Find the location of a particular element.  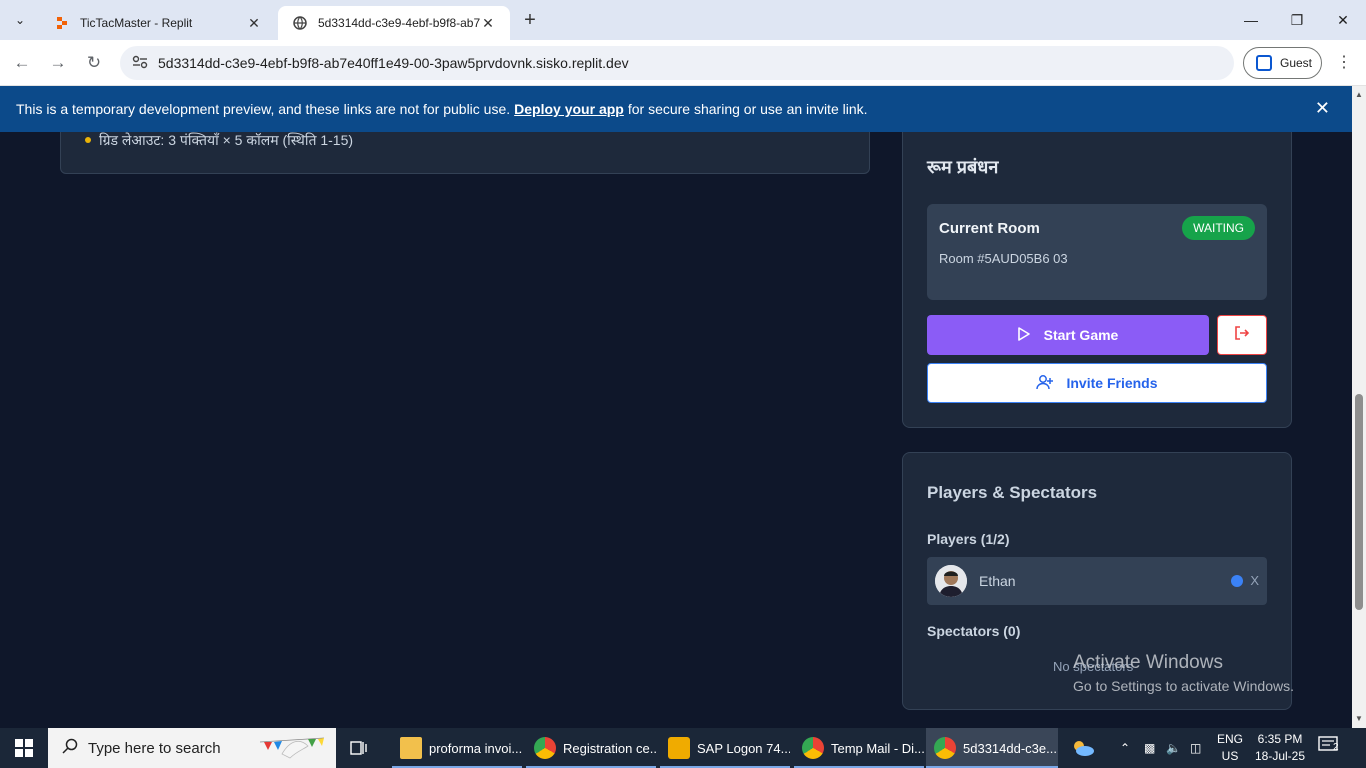

start-game-label: Start Game is located at coordinates (1081, 335).